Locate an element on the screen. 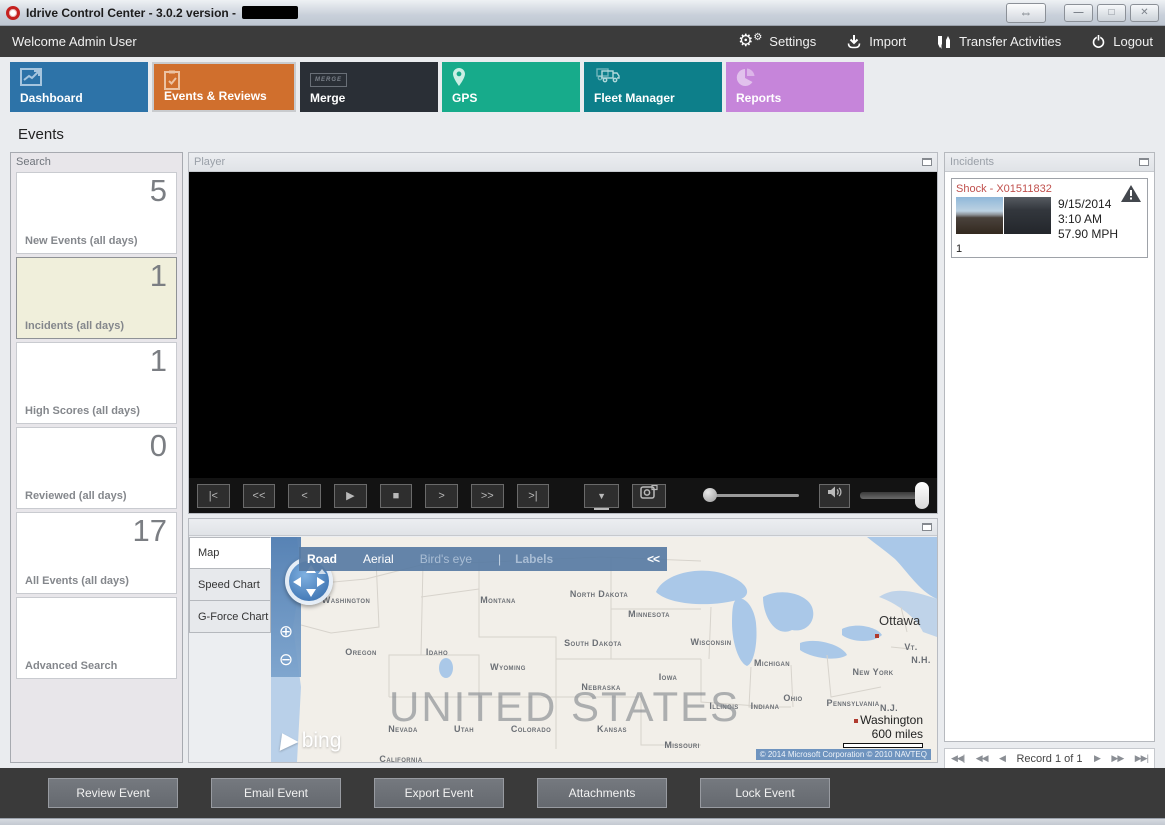 This screenshot has height=825, width=1165. card-high-scores: 1 High Scores (all days) is located at coordinates (96, 383).